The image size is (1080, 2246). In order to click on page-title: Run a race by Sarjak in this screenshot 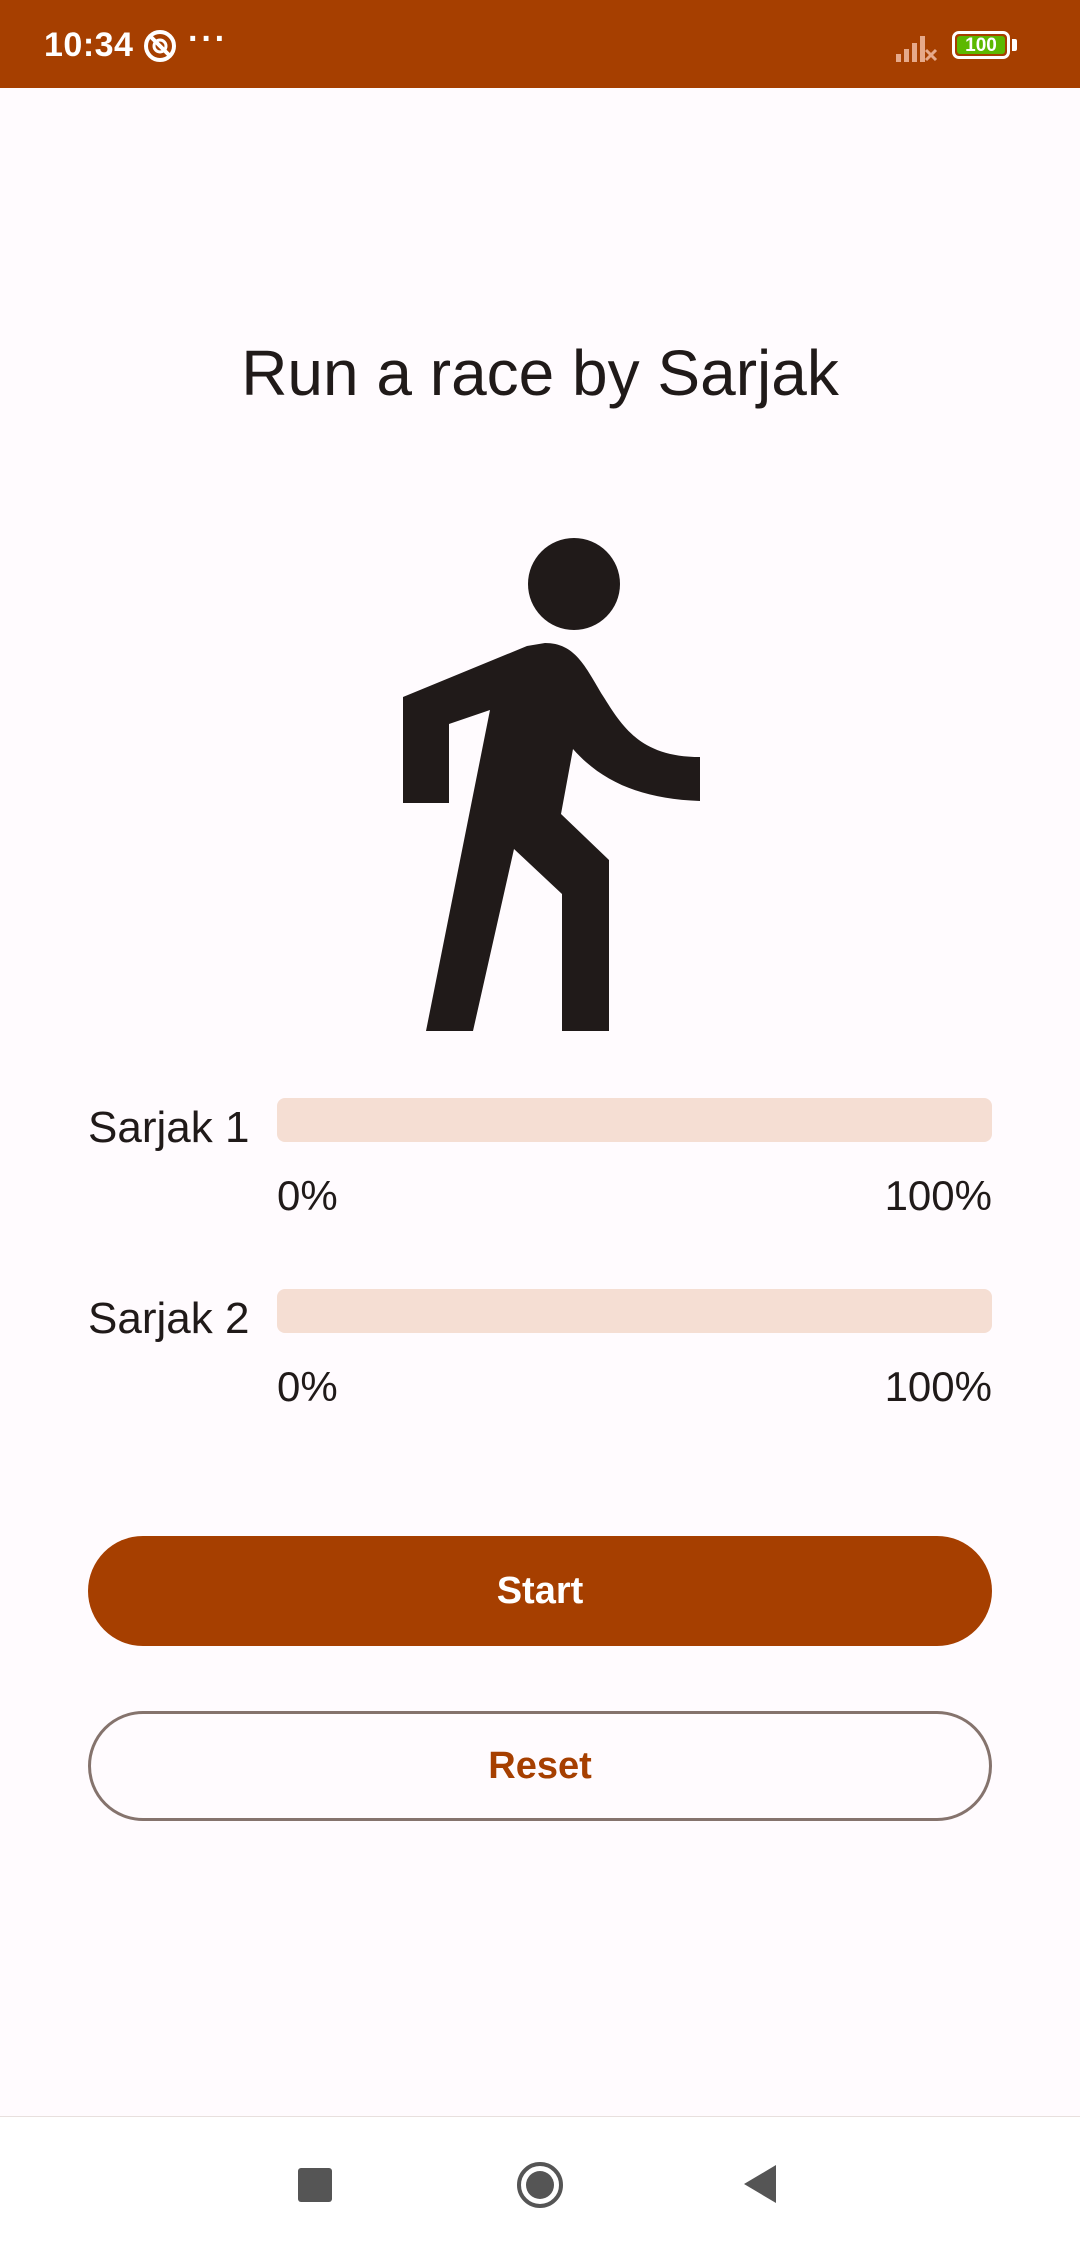, I will do `click(540, 373)`.